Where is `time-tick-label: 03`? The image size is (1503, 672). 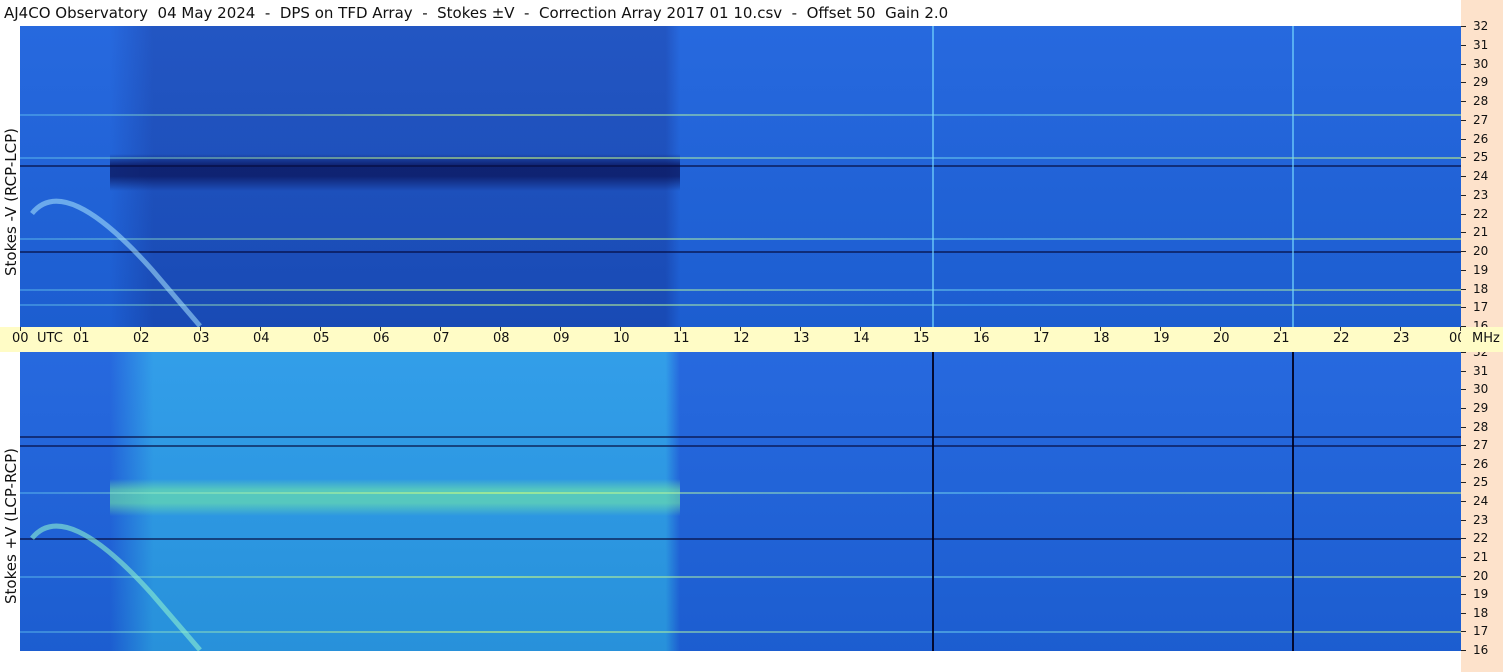 time-tick-label: 03 is located at coordinates (201, 338).